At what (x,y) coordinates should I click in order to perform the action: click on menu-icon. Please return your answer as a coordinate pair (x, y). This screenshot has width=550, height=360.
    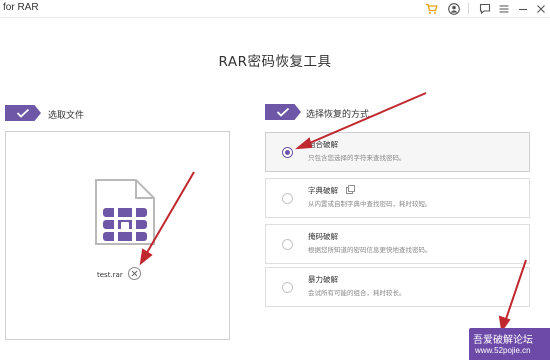
    Looking at the image, I should click on (504, 9).